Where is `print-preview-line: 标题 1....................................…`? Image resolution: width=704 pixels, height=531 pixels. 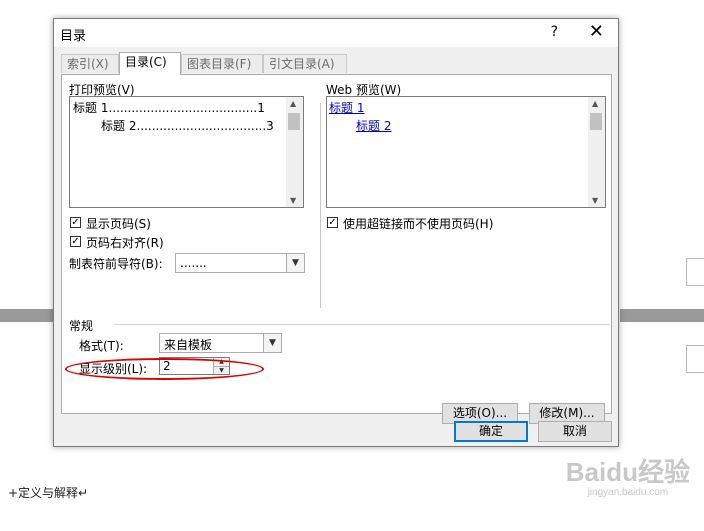 print-preview-line: 标题 1....................................… is located at coordinates (169, 108).